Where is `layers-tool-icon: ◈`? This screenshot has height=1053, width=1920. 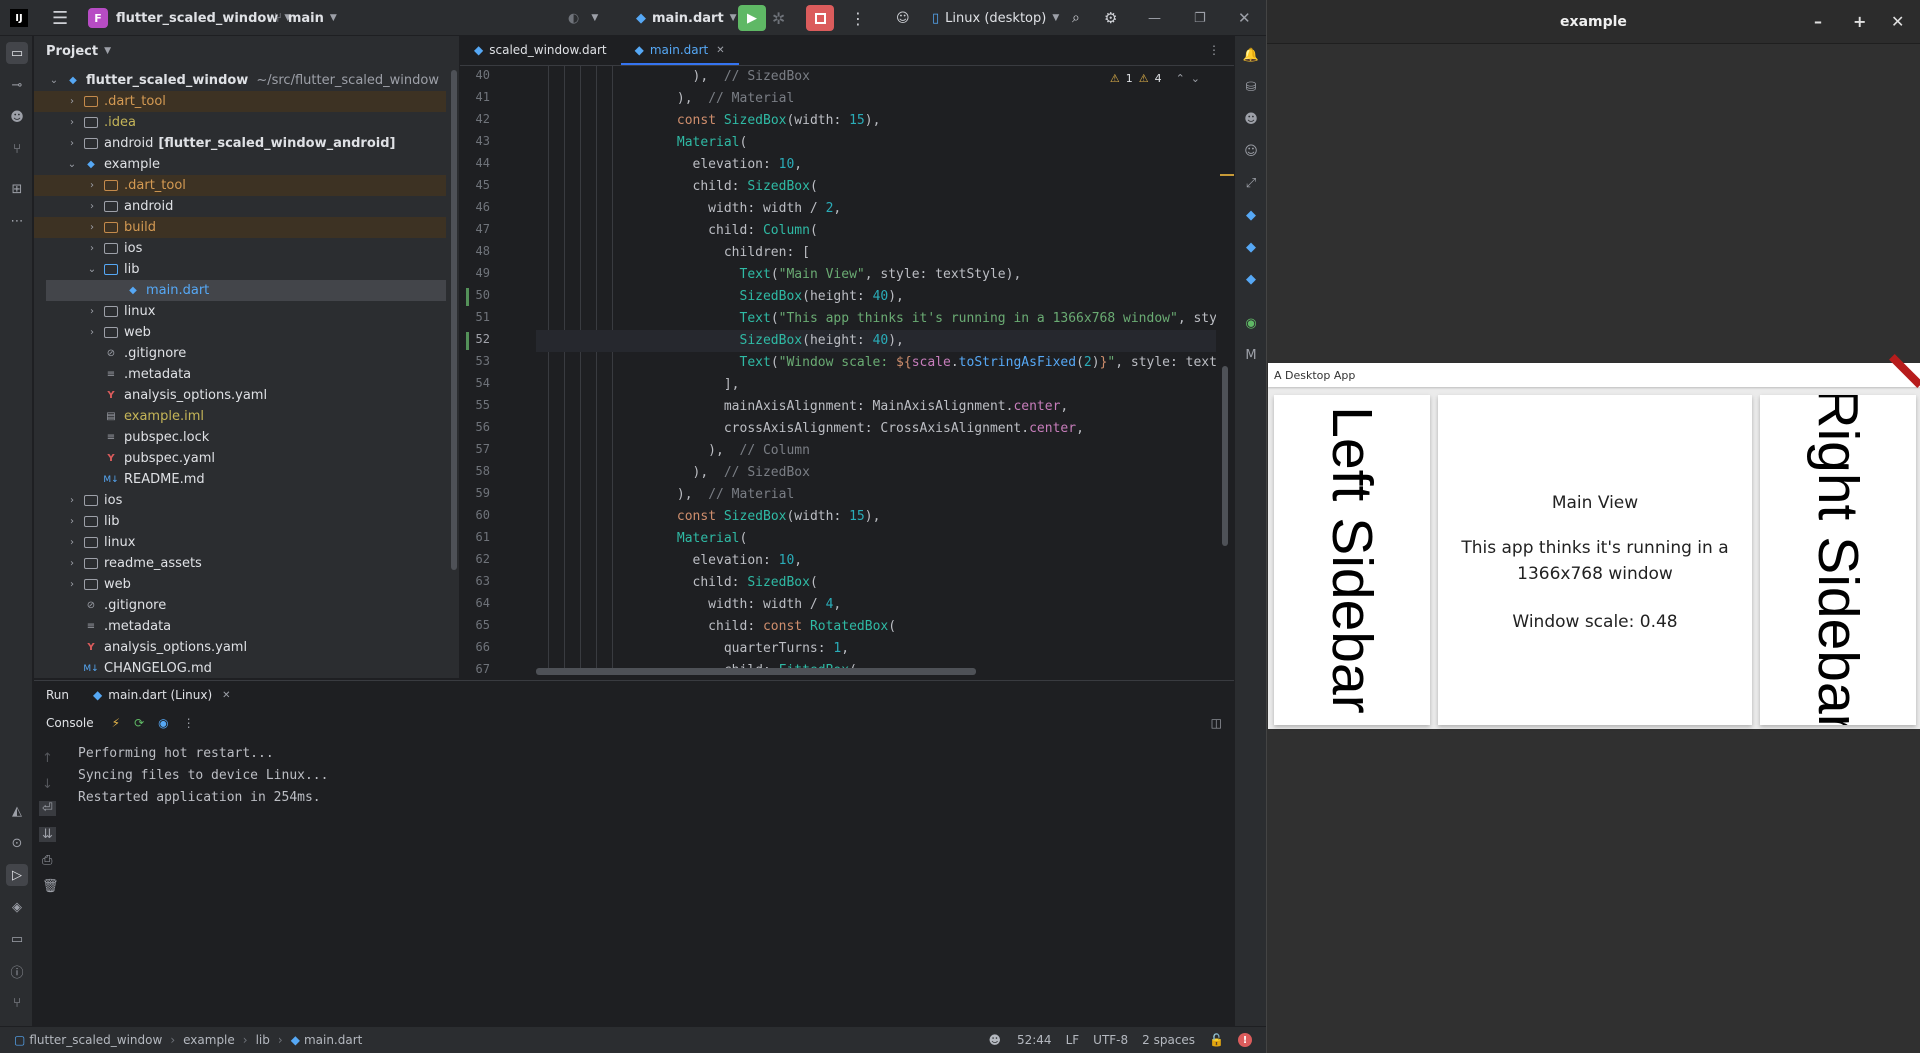 layers-tool-icon: ◈ is located at coordinates (17, 907).